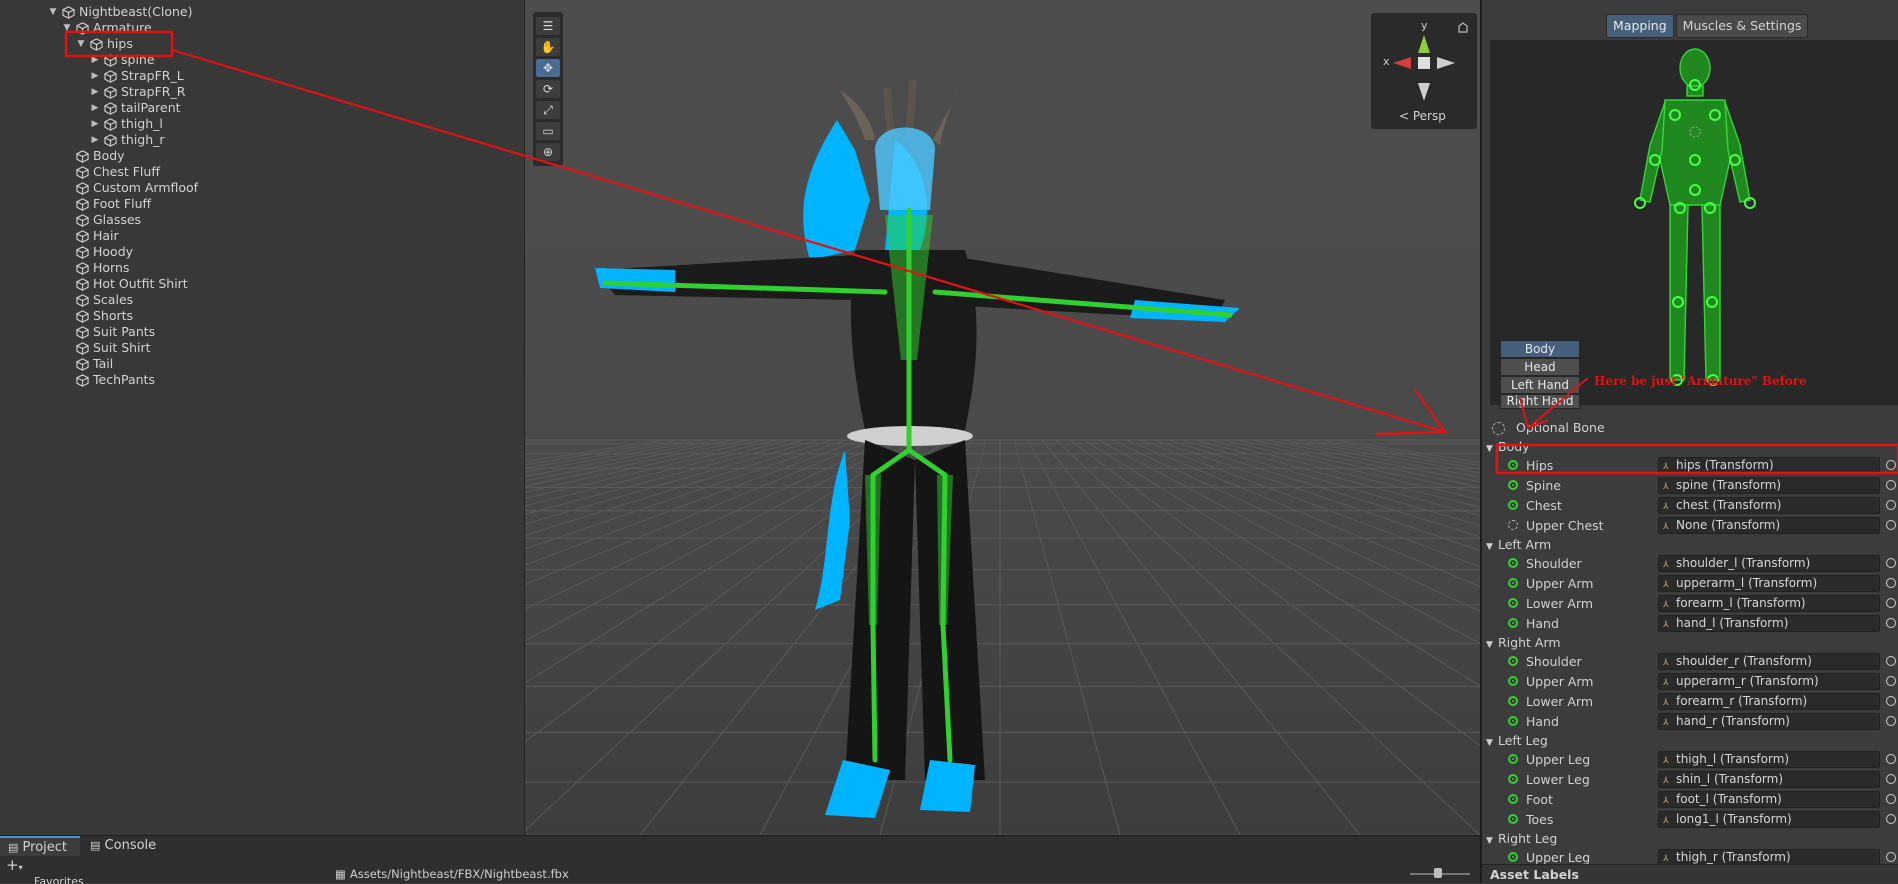 Image resolution: width=1898 pixels, height=884 pixels. Describe the element at coordinates (106, 348) in the screenshot. I see `hierarchy-item: Suit Shirt` at that location.